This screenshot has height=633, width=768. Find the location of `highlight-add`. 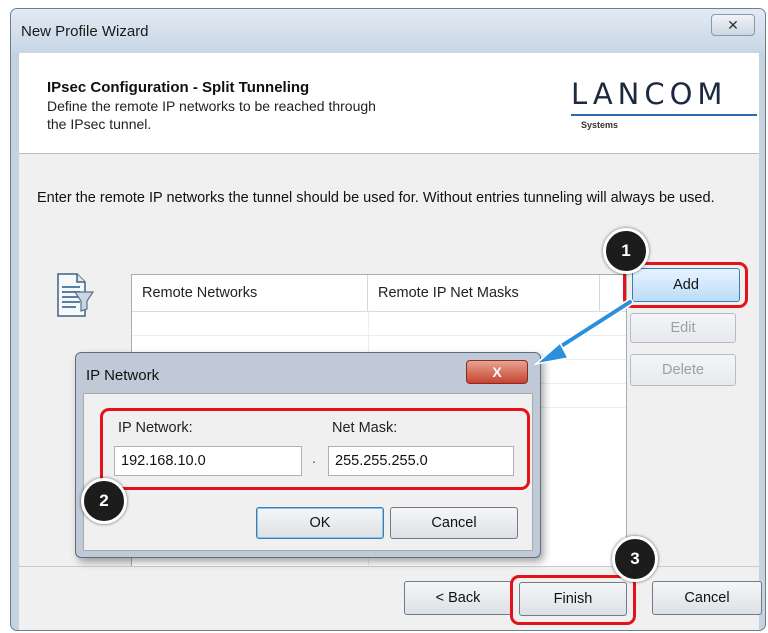

highlight-add is located at coordinates (685, 285).